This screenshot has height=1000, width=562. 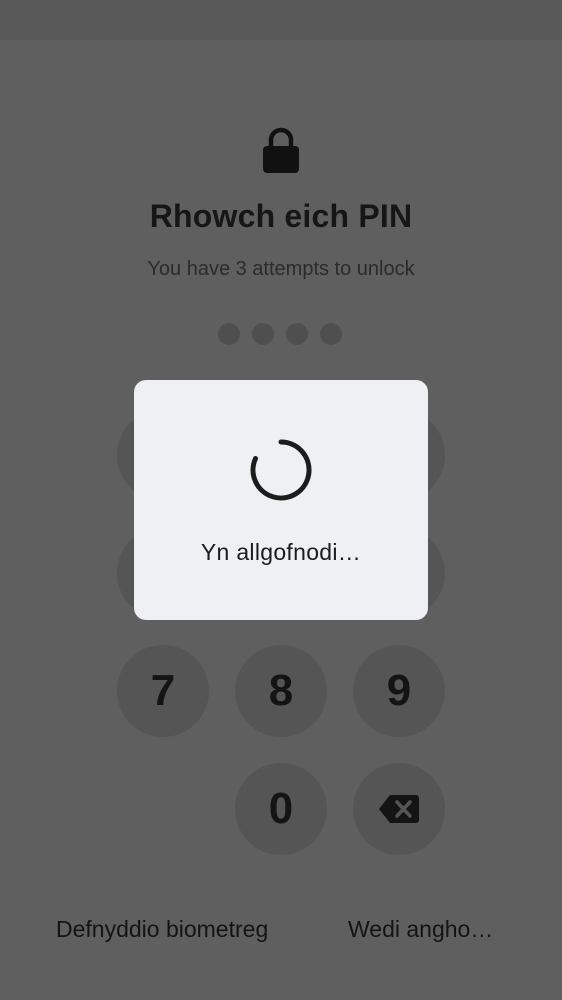 What do you see at coordinates (281, 691) in the screenshot?
I see `keypad-key-8: 8` at bounding box center [281, 691].